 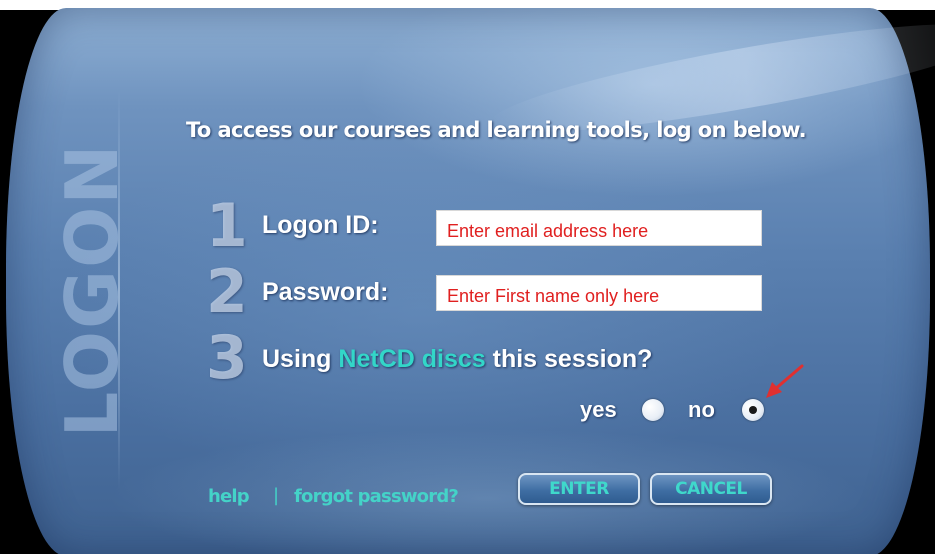 What do you see at coordinates (92, 290) in the screenshot?
I see `logon-watermark: LOGON` at bounding box center [92, 290].